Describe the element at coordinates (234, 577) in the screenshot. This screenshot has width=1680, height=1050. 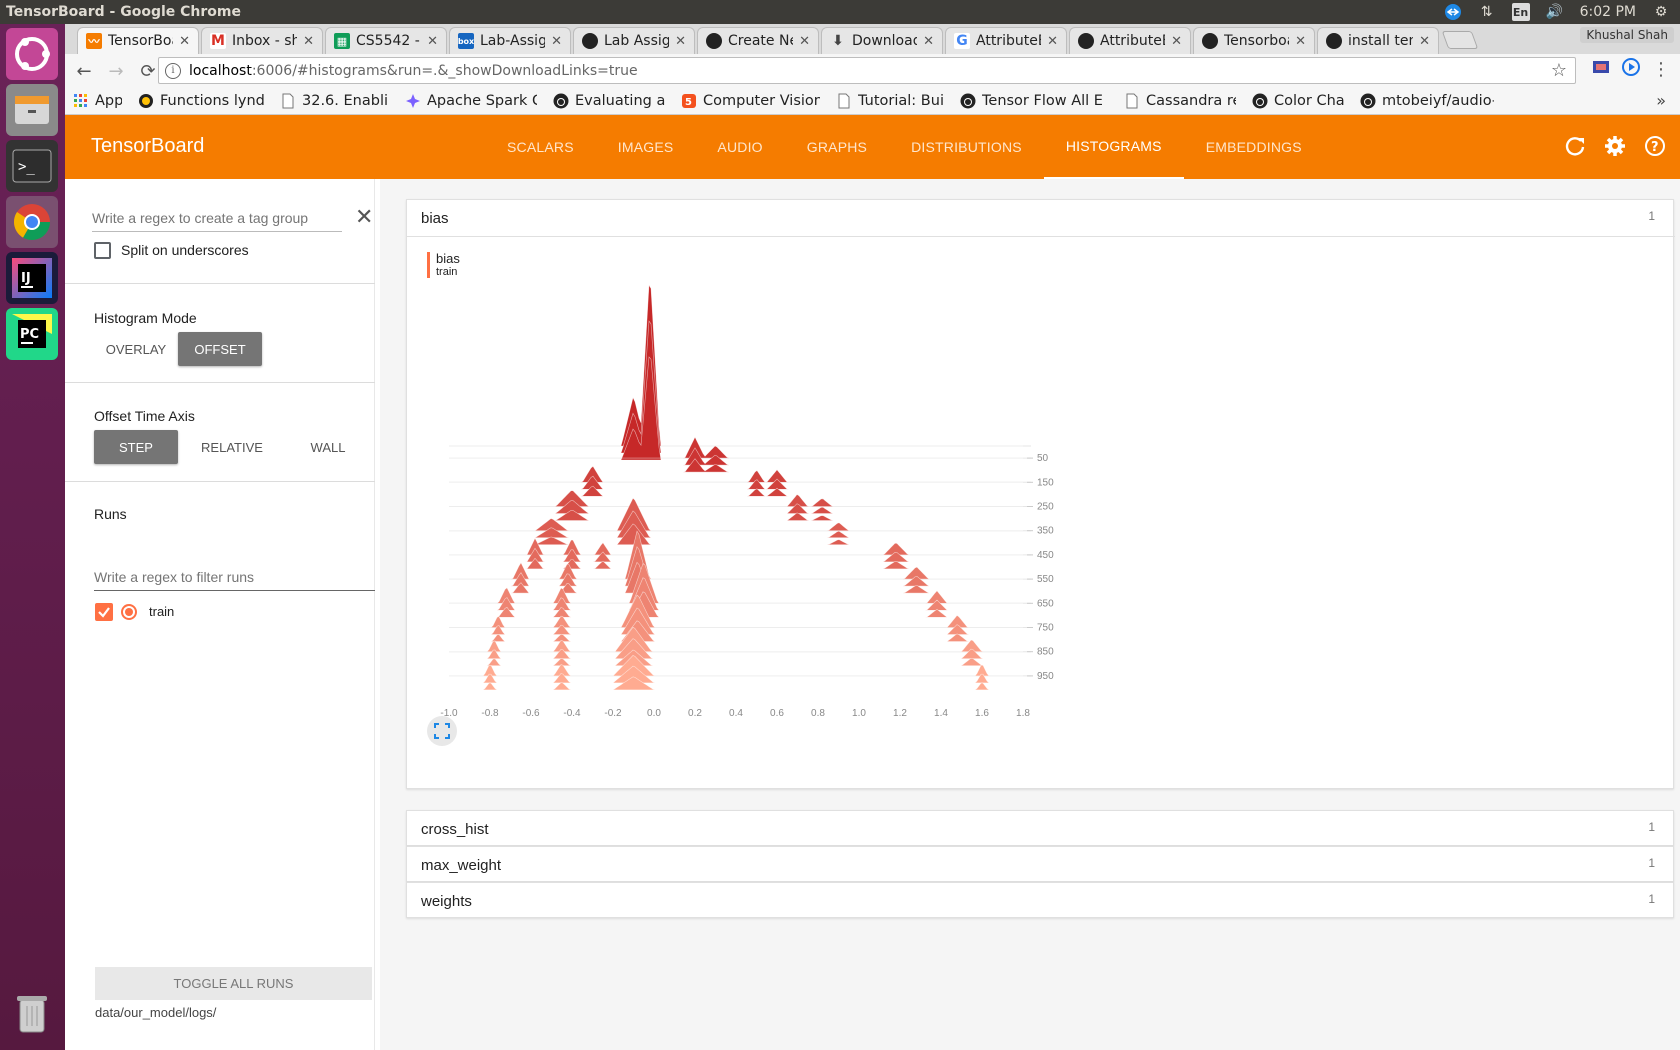
I see `runs-regex-input` at that location.